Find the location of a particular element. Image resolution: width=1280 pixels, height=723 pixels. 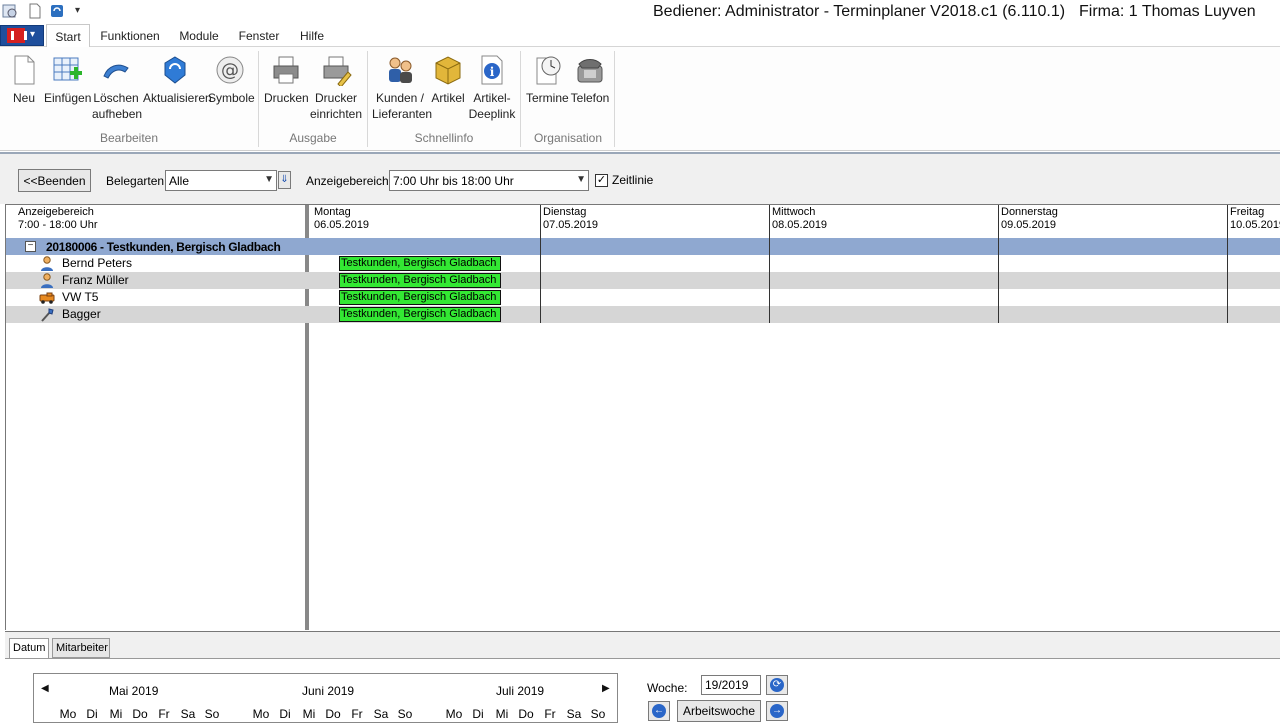

quick-access-dropdown-icon: ▾ is located at coordinates (77, 10).